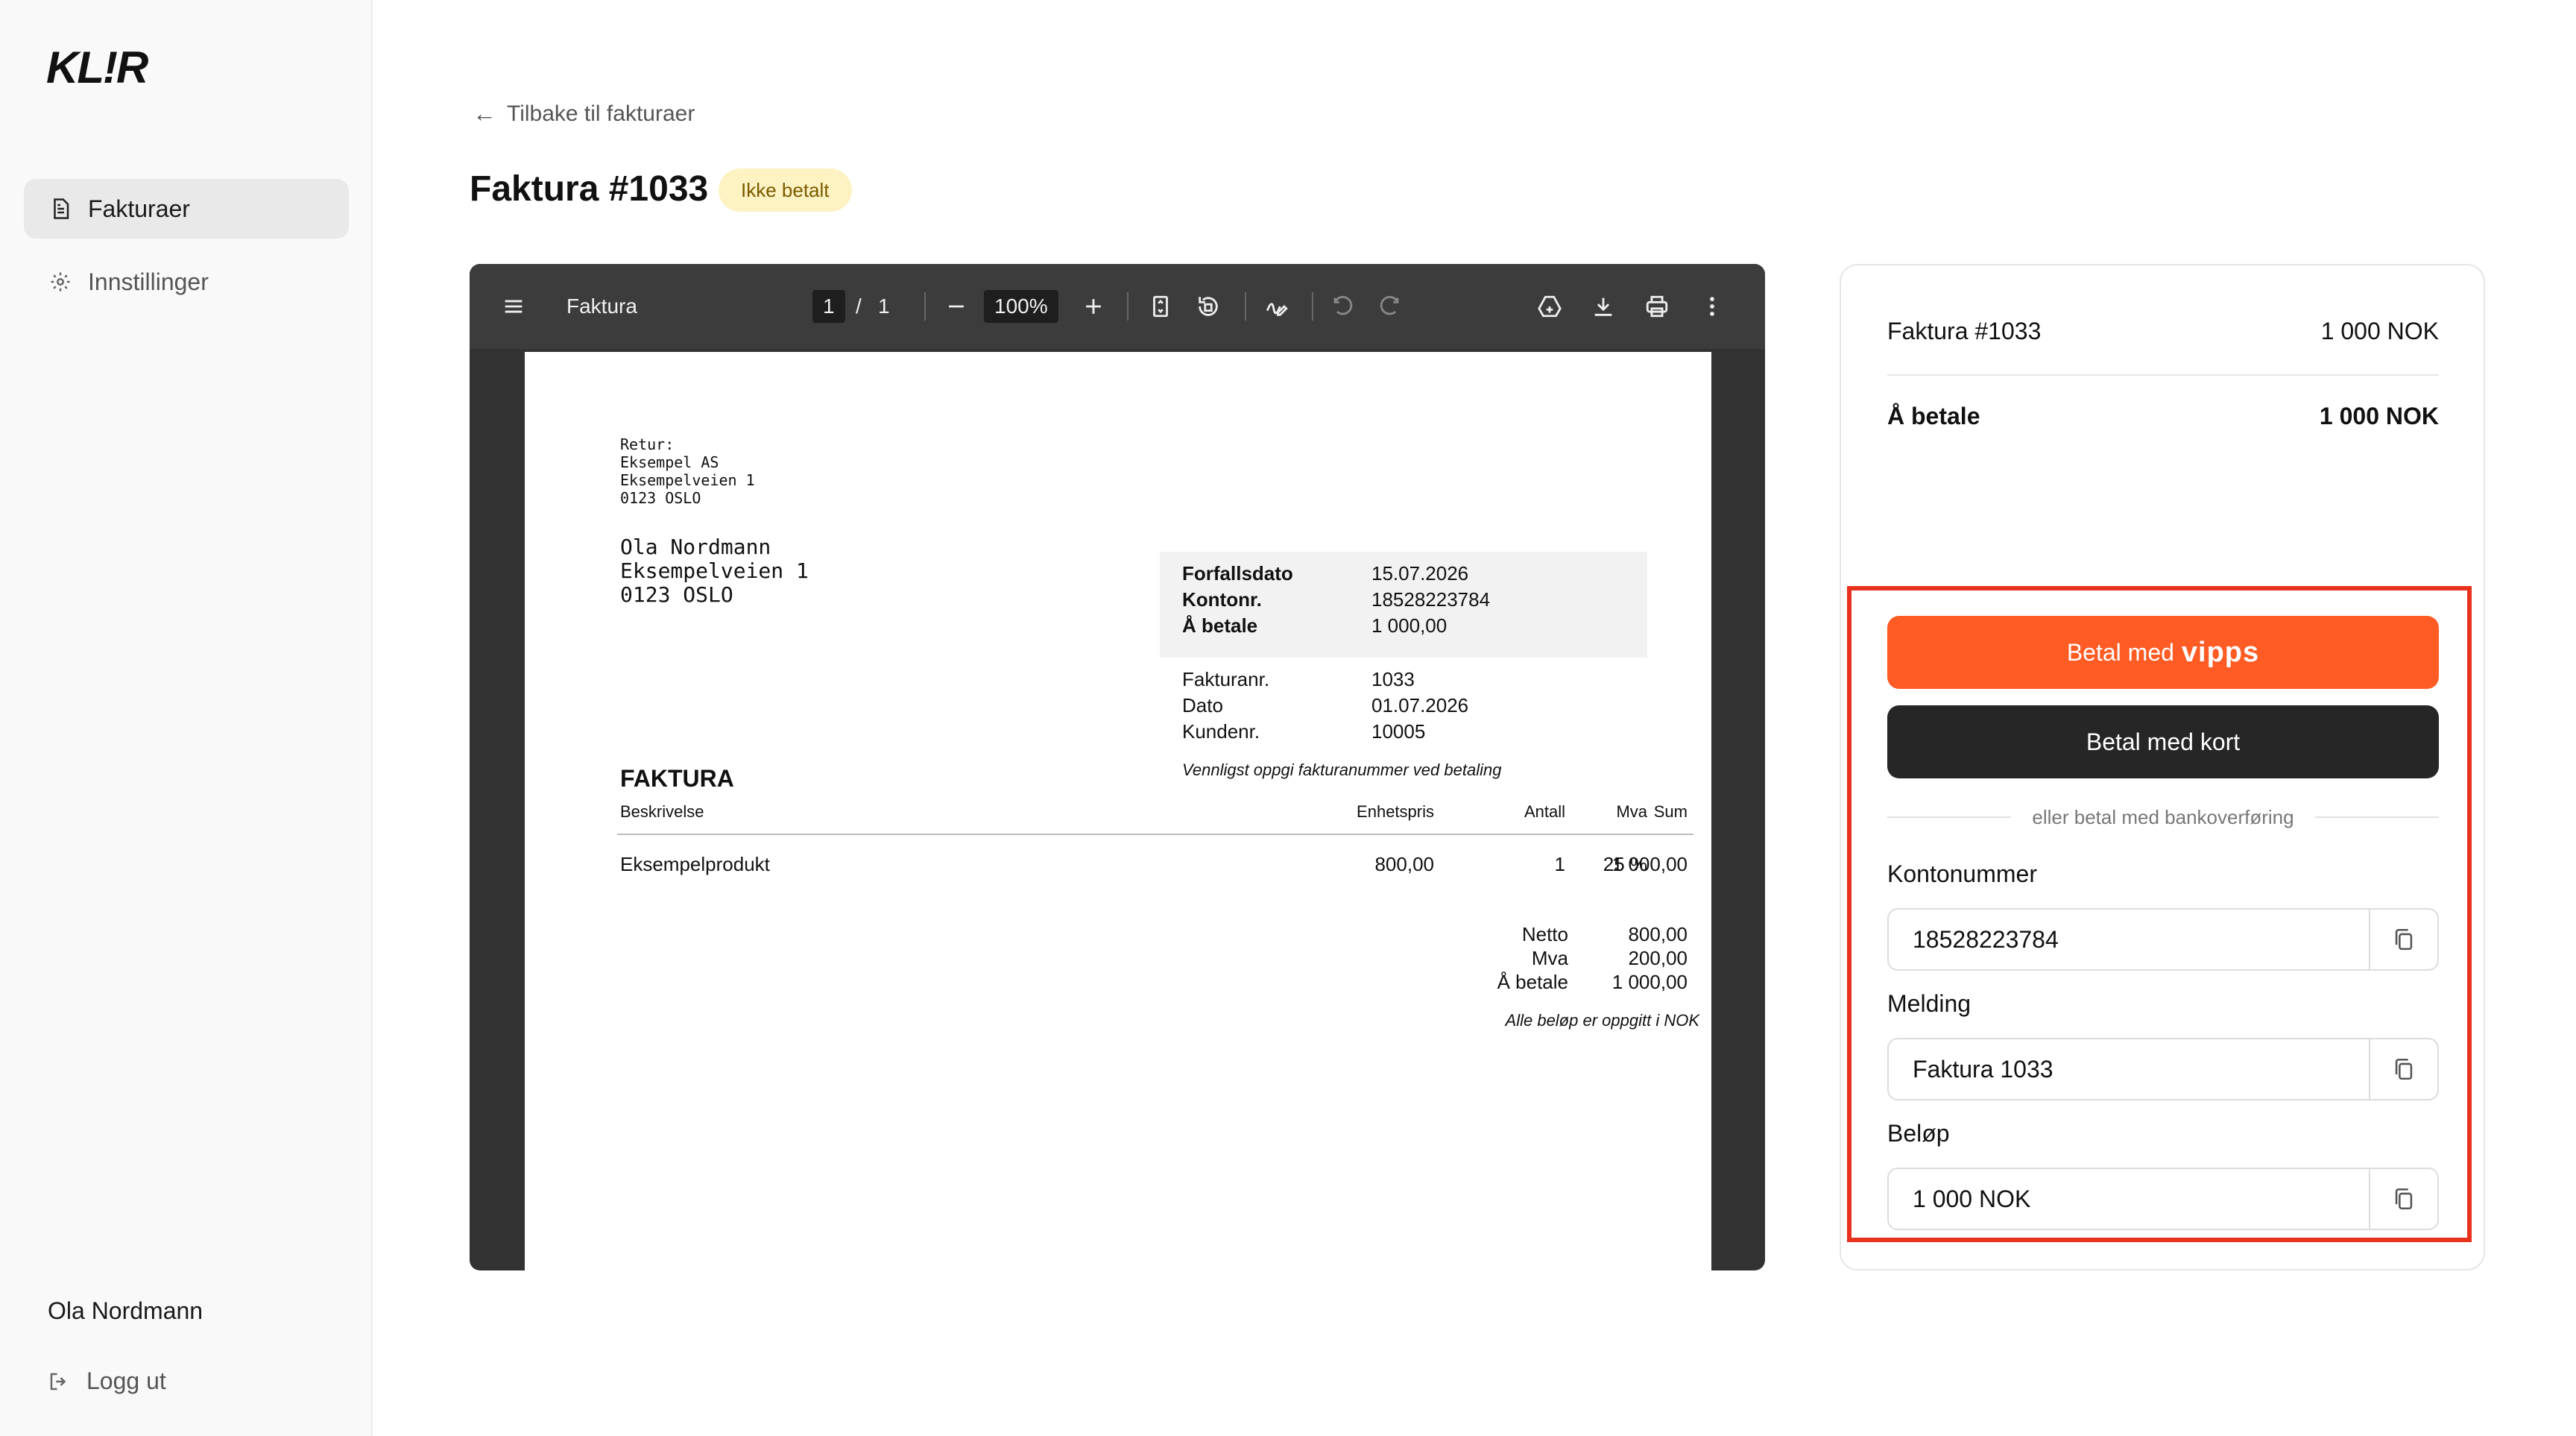 Image resolution: width=2576 pixels, height=1436 pixels. I want to click on invoice-summary-label: Faktura #1033, so click(1965, 331).